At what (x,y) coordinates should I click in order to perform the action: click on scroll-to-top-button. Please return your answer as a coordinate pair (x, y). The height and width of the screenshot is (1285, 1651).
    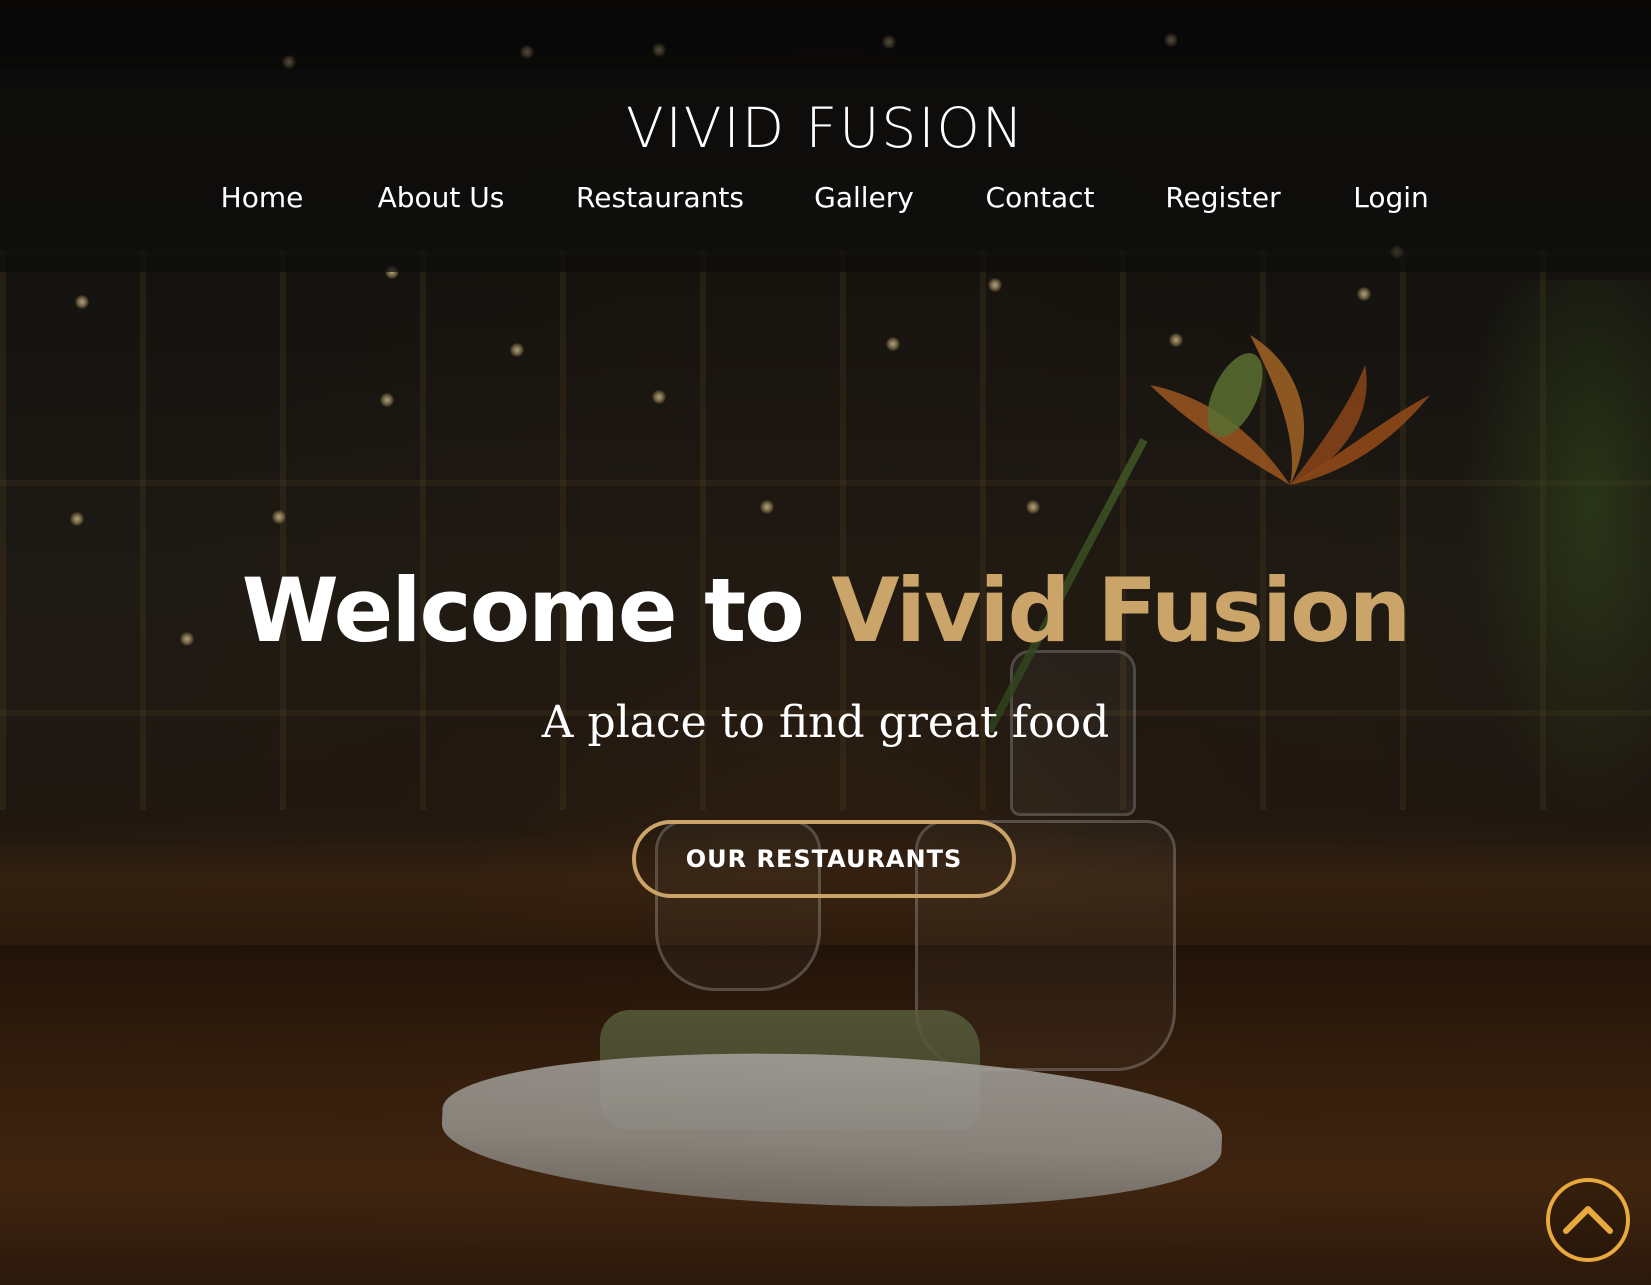
    Looking at the image, I should click on (1588, 1220).